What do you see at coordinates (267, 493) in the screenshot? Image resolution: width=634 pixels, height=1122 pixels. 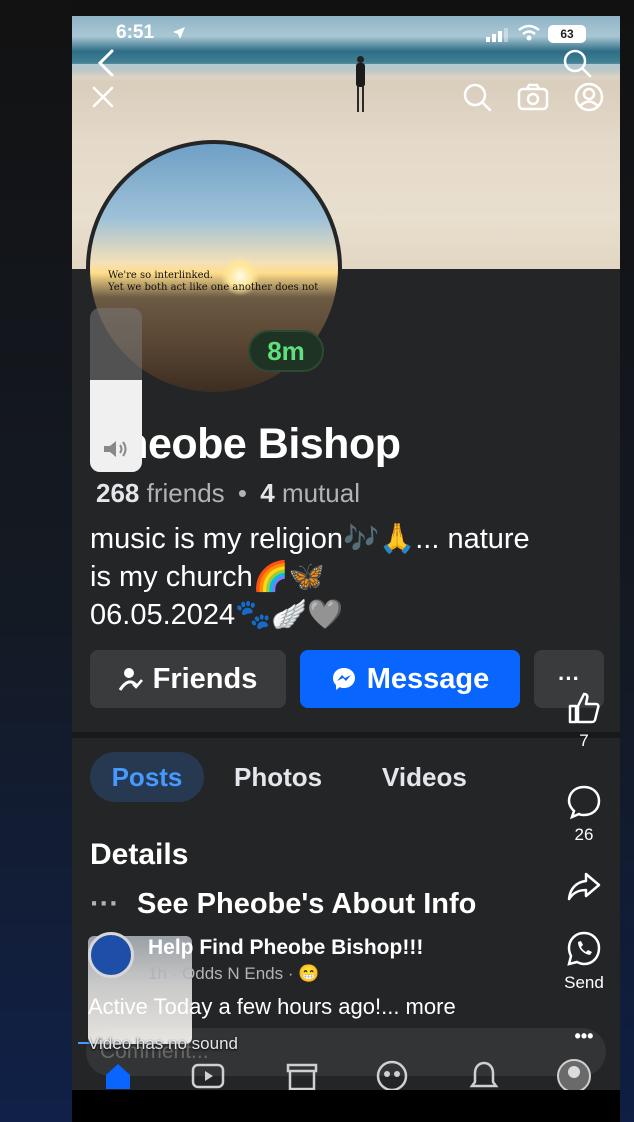 I see `mutual-count: 4` at bounding box center [267, 493].